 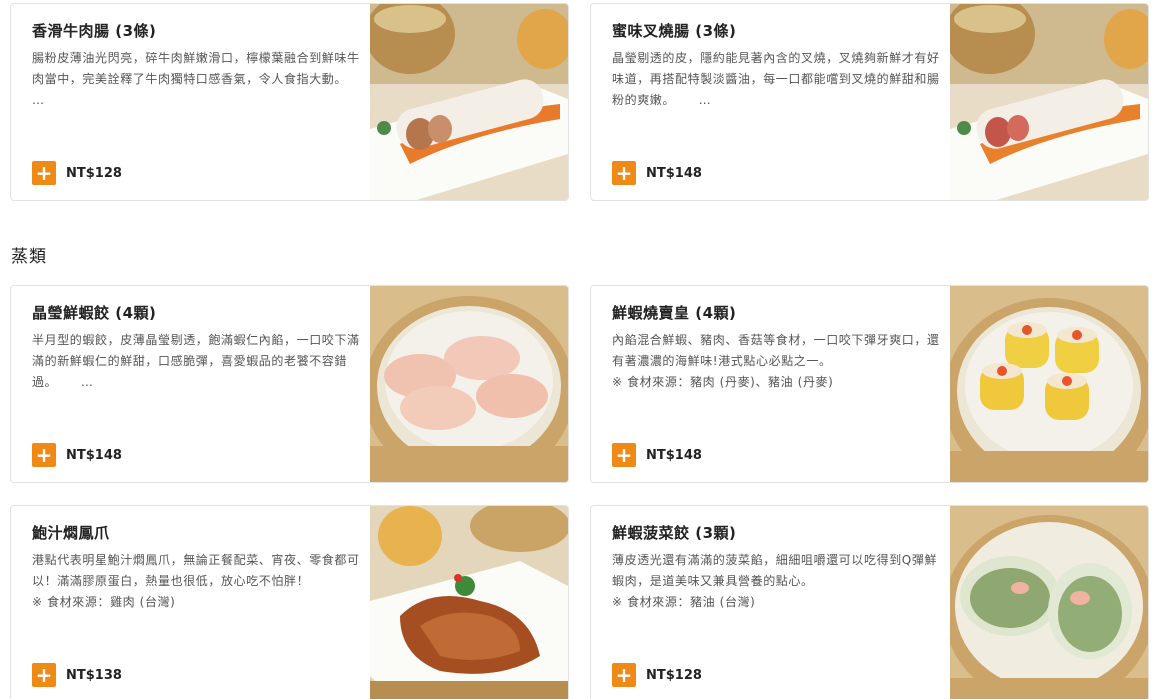 I want to click on item-ingredient-source: ※ 食材來源：豬油 (台灣), so click(x=684, y=602).